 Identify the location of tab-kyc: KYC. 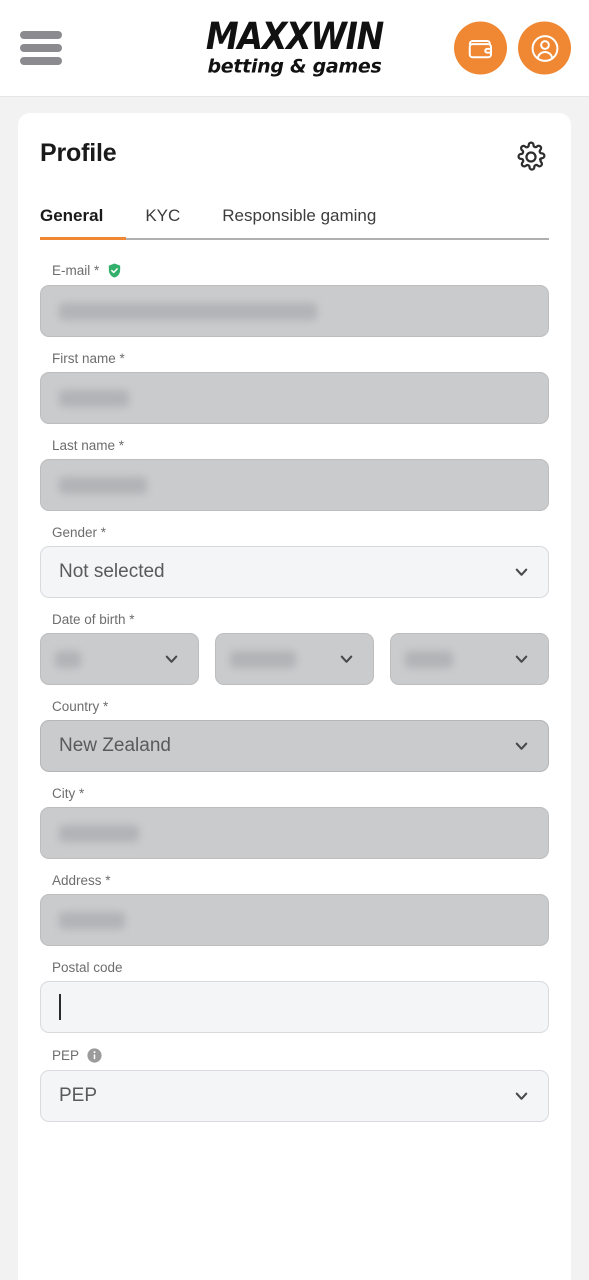
(162, 222).